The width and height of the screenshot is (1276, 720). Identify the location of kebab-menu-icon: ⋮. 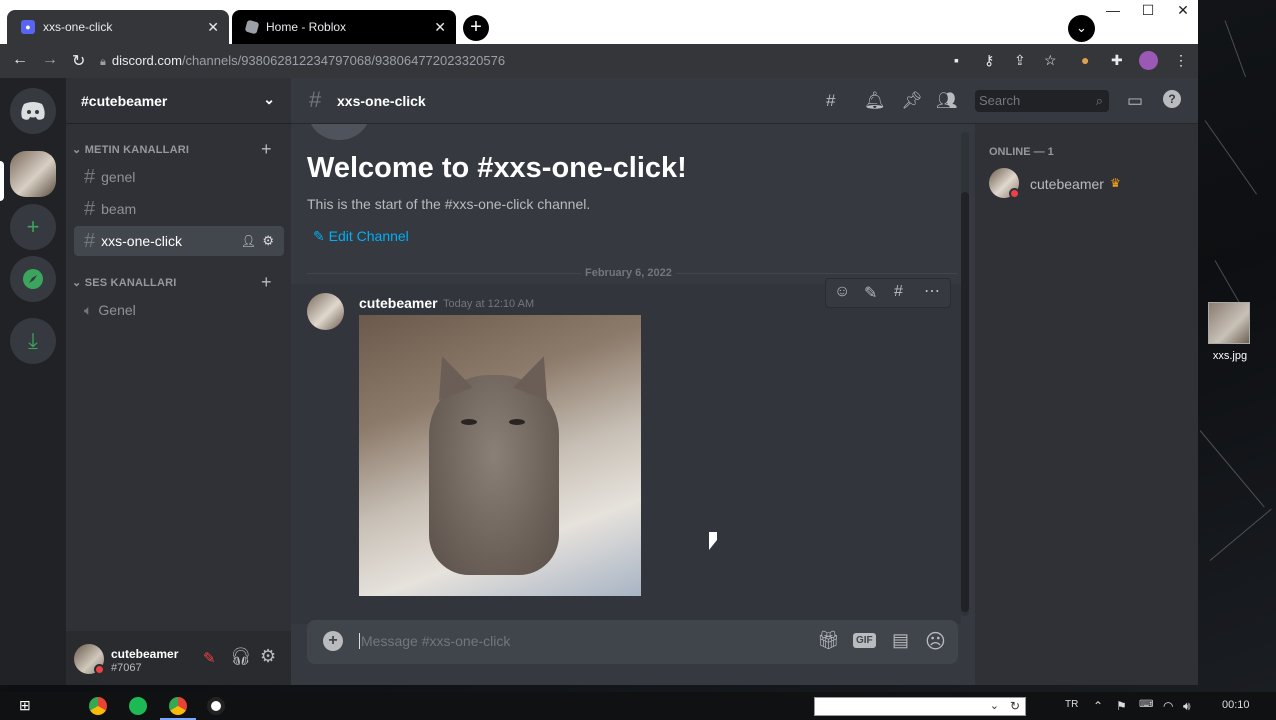
(1181, 60).